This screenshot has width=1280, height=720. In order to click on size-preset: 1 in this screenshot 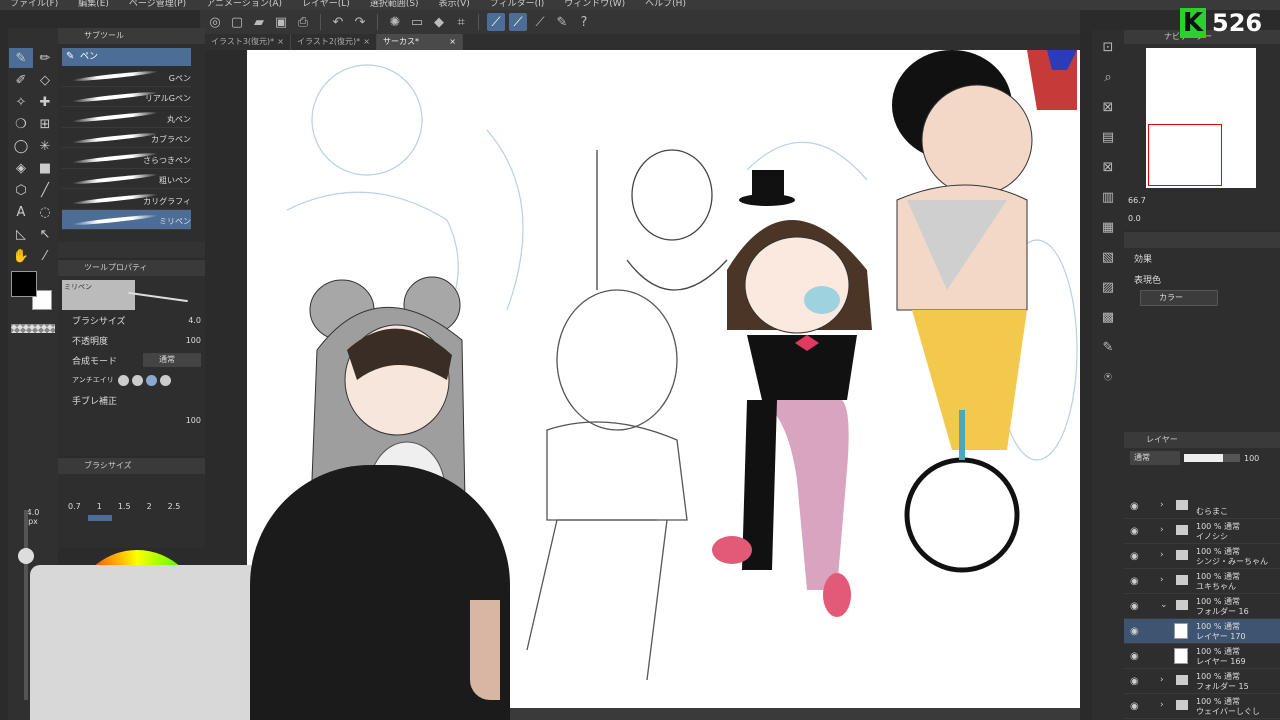, I will do `click(99, 506)`.